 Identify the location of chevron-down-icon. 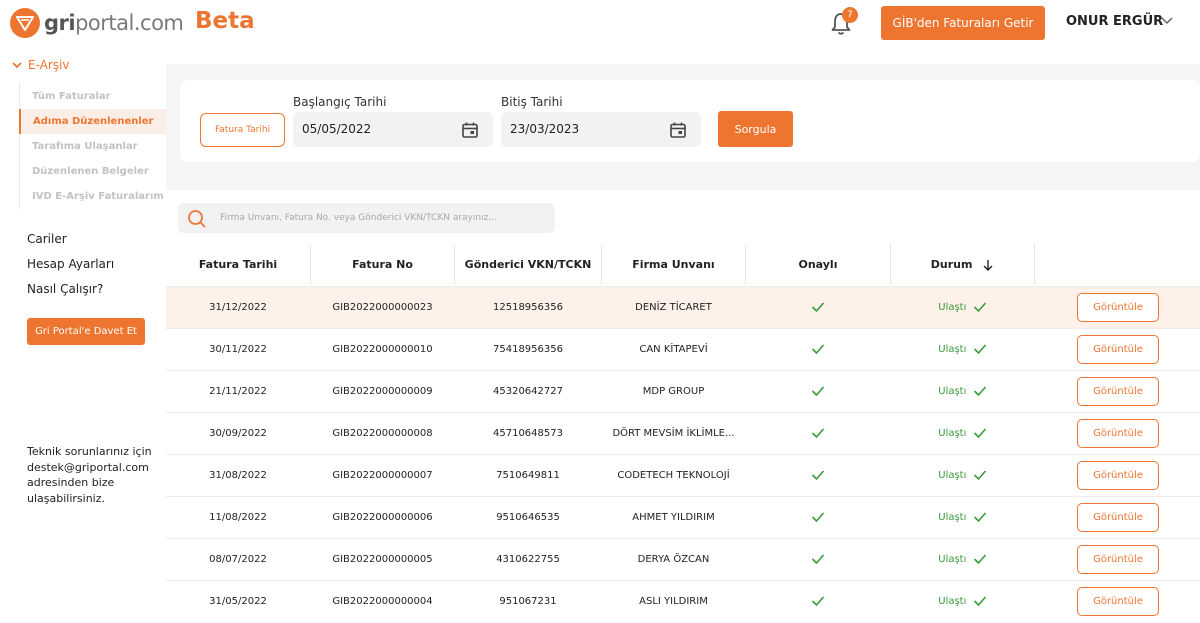
(1167, 21).